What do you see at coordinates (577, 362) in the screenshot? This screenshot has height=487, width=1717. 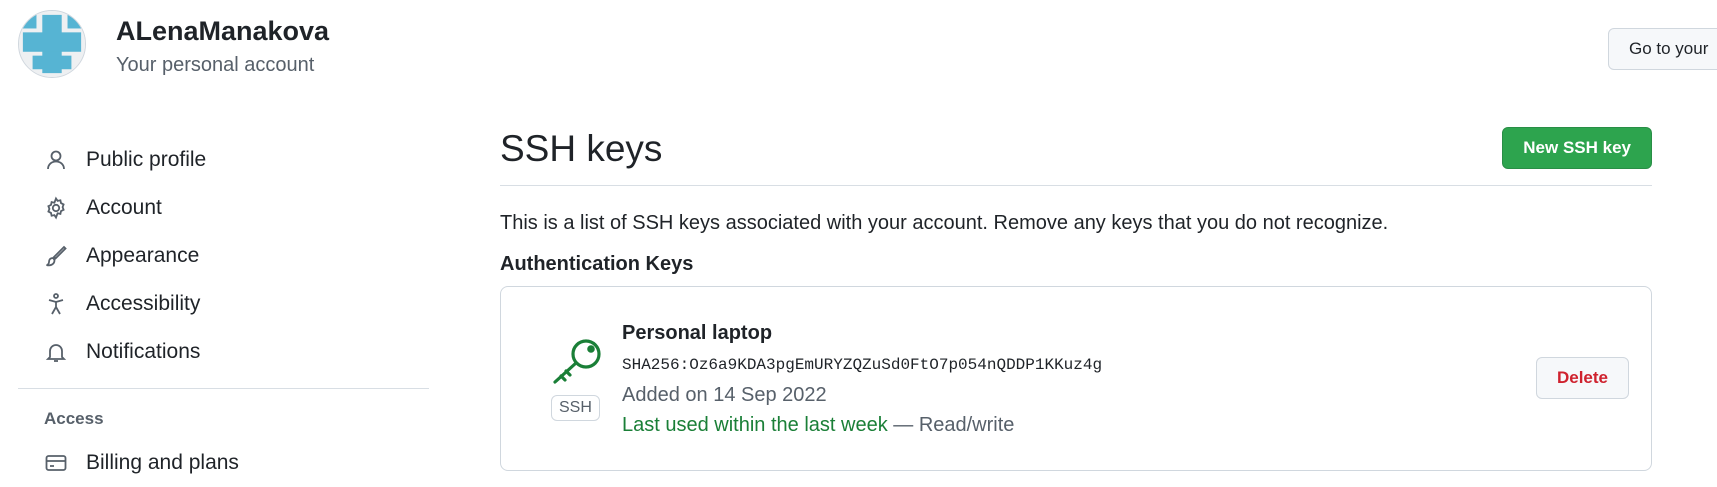 I see `key-icon` at bounding box center [577, 362].